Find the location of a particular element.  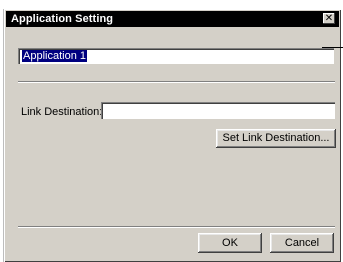

ok-button: OK is located at coordinates (230, 243).